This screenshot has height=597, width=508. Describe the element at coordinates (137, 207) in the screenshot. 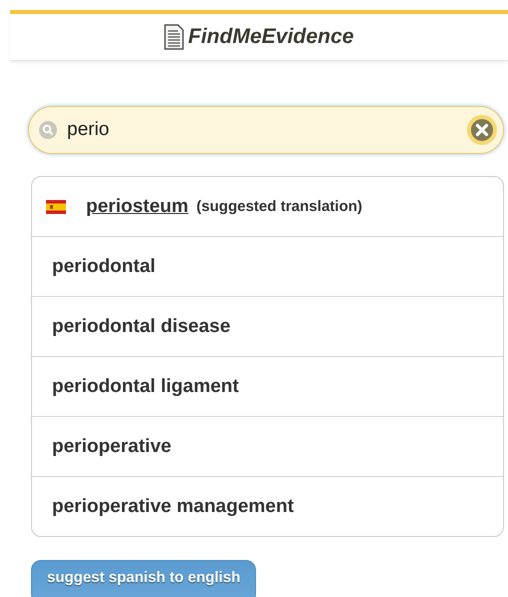

I see `translation-link: periosteum` at that location.